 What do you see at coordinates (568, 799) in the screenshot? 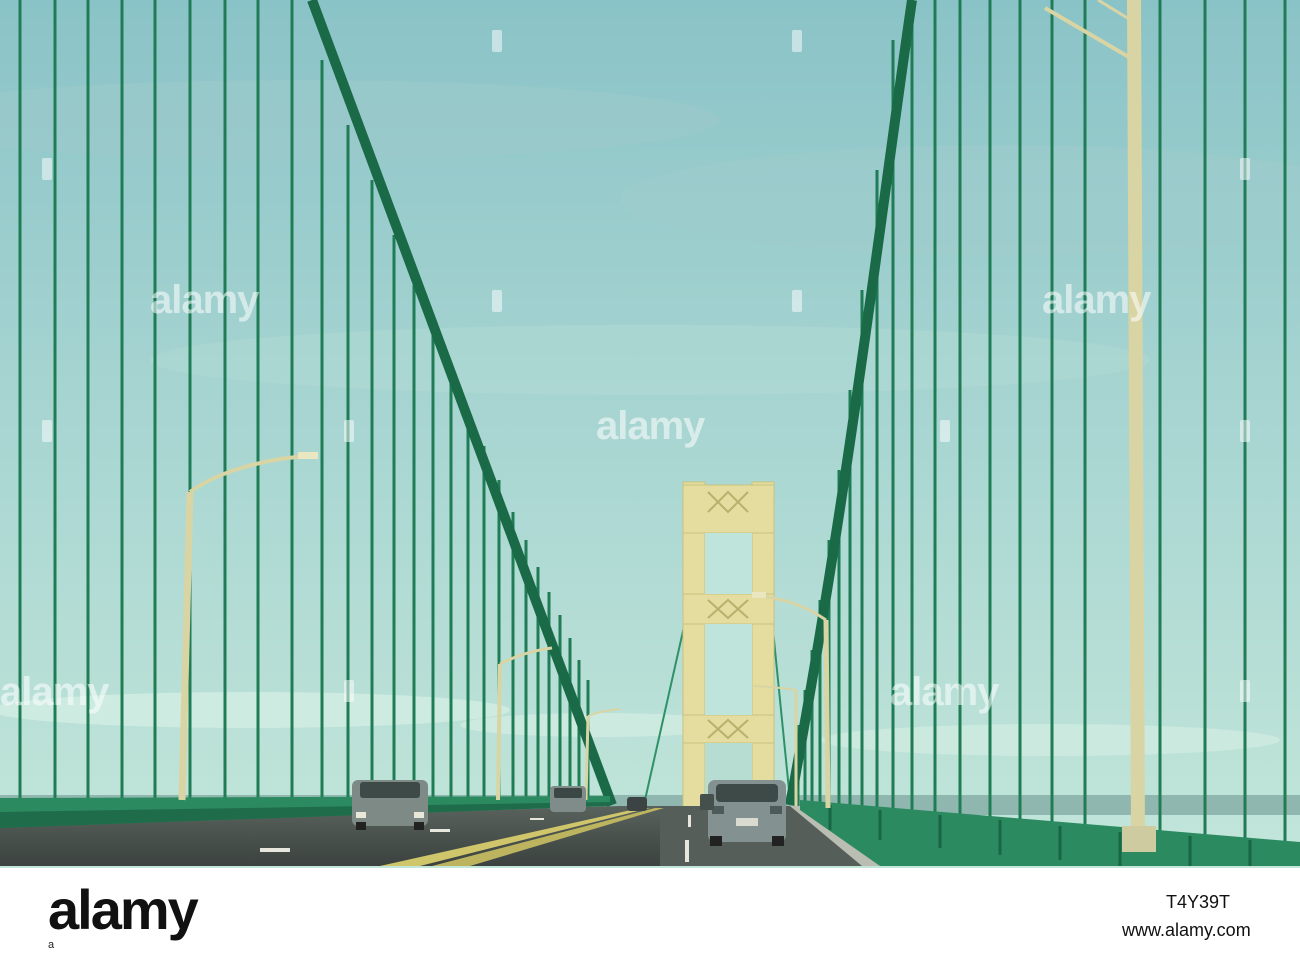
I see `car-left-far` at bounding box center [568, 799].